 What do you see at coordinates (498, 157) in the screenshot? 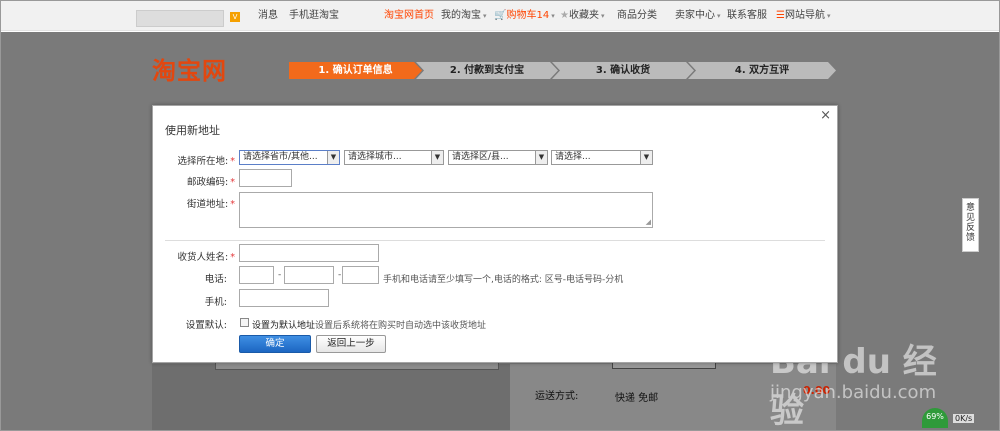
I see `district-select: 请选择区/县... ▼` at bounding box center [498, 157].